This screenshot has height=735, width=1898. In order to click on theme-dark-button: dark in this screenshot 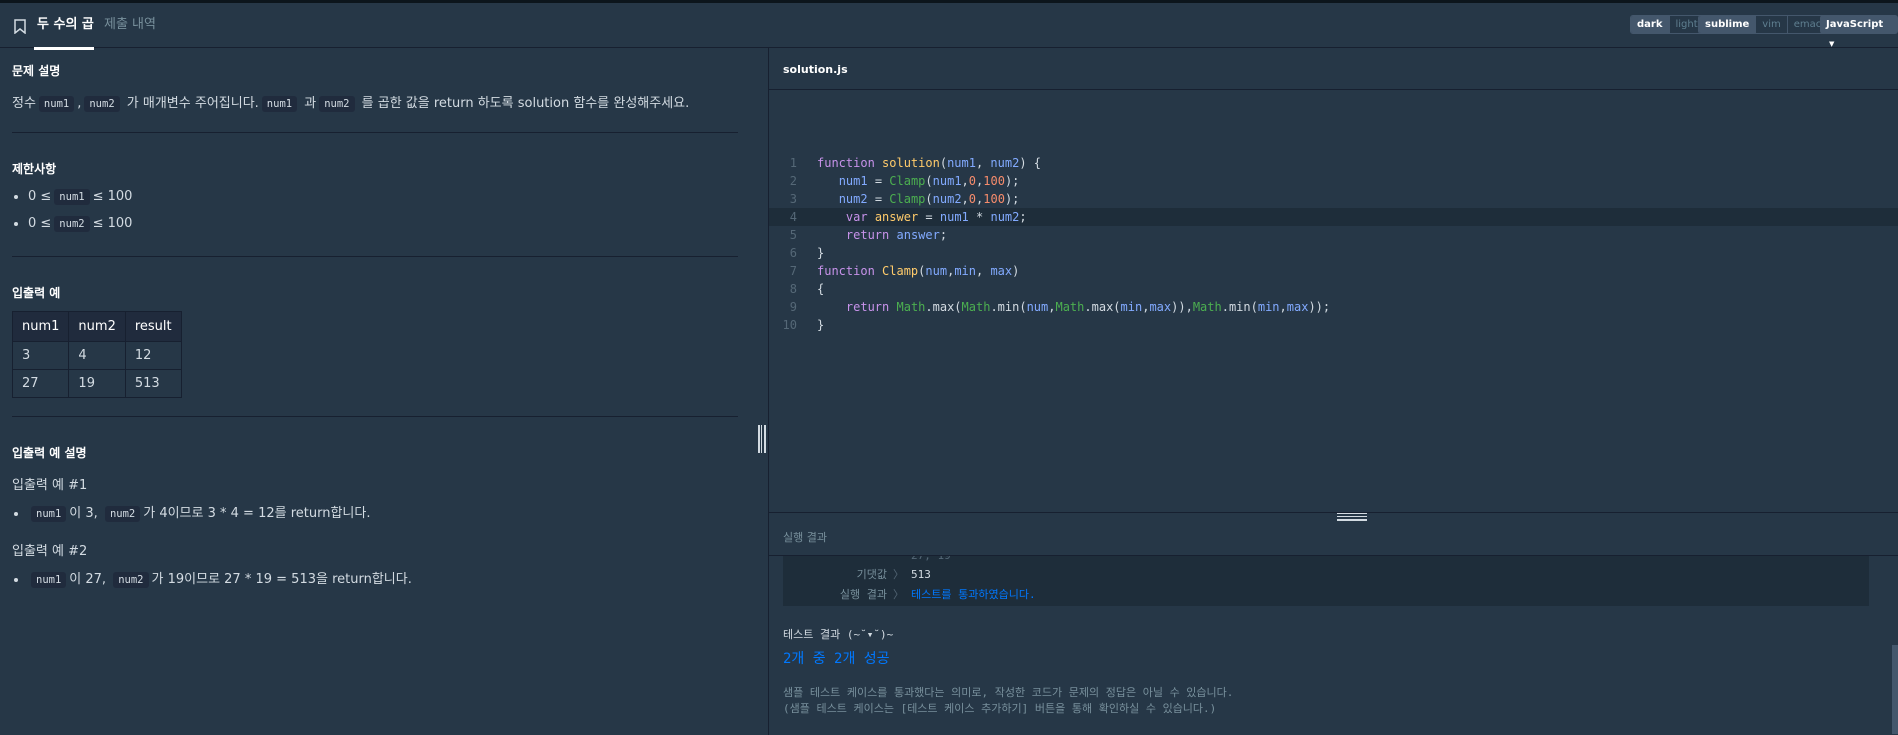, I will do `click(1650, 24)`.